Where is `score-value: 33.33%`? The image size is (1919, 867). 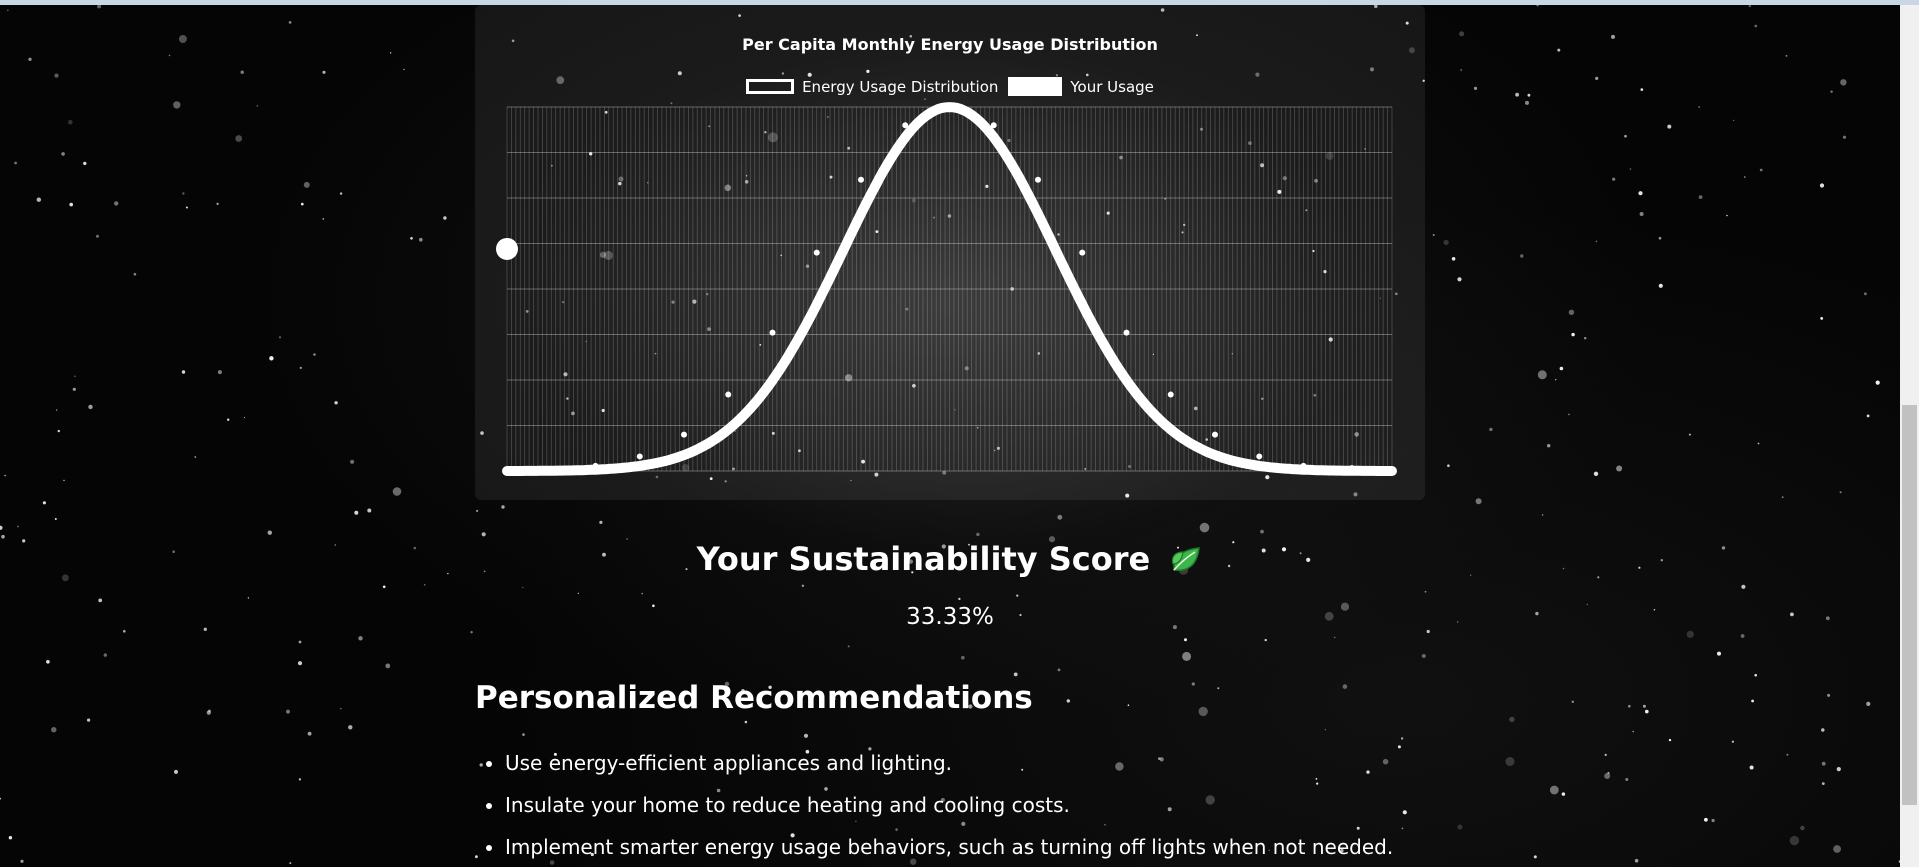
score-value: 33.33% is located at coordinates (950, 617).